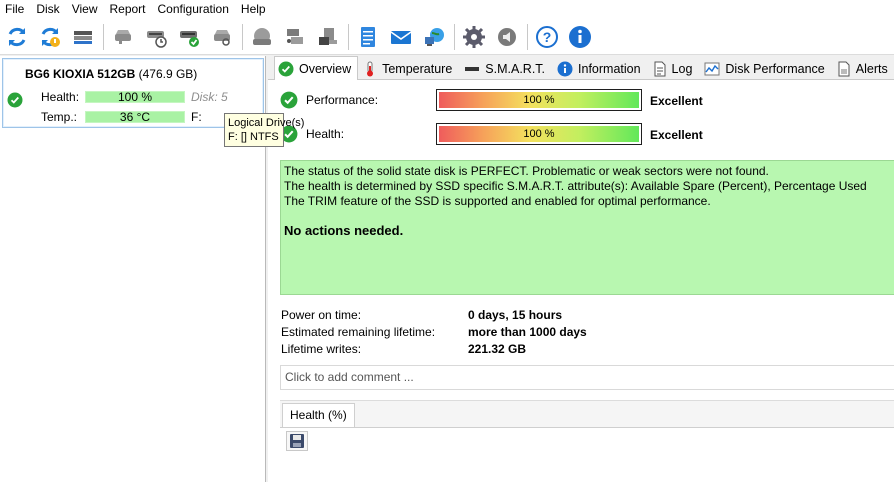  I want to click on toolbar: ?, so click(447, 37).